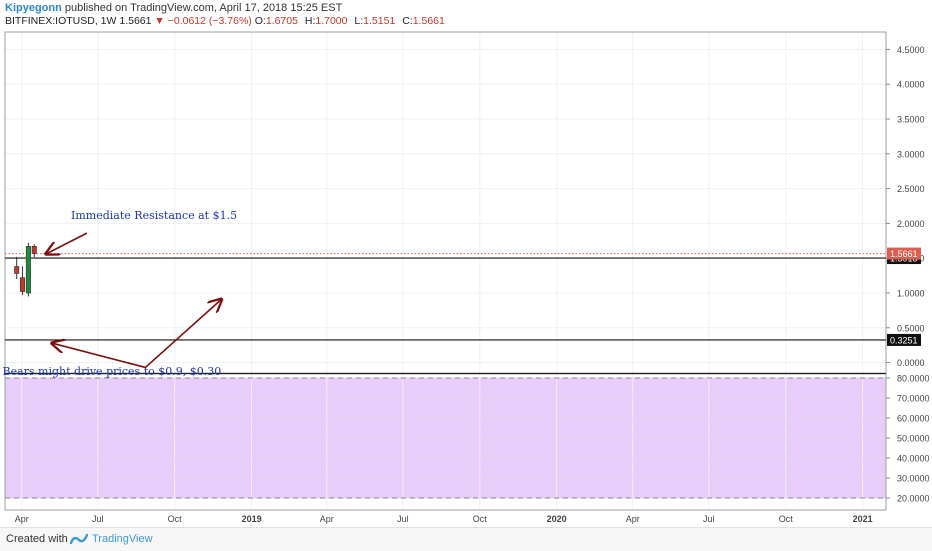  I want to click on stochastic-axis-label: 20.0000, so click(913, 499).